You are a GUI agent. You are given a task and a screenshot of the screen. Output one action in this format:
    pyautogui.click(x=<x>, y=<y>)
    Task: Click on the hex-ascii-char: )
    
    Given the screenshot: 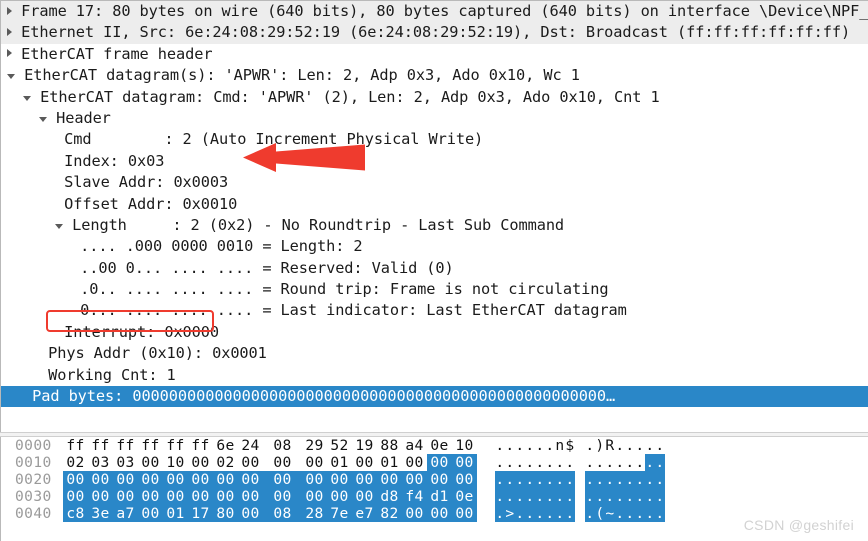 What is the action you would take?
    pyautogui.click(x=600, y=445)
    